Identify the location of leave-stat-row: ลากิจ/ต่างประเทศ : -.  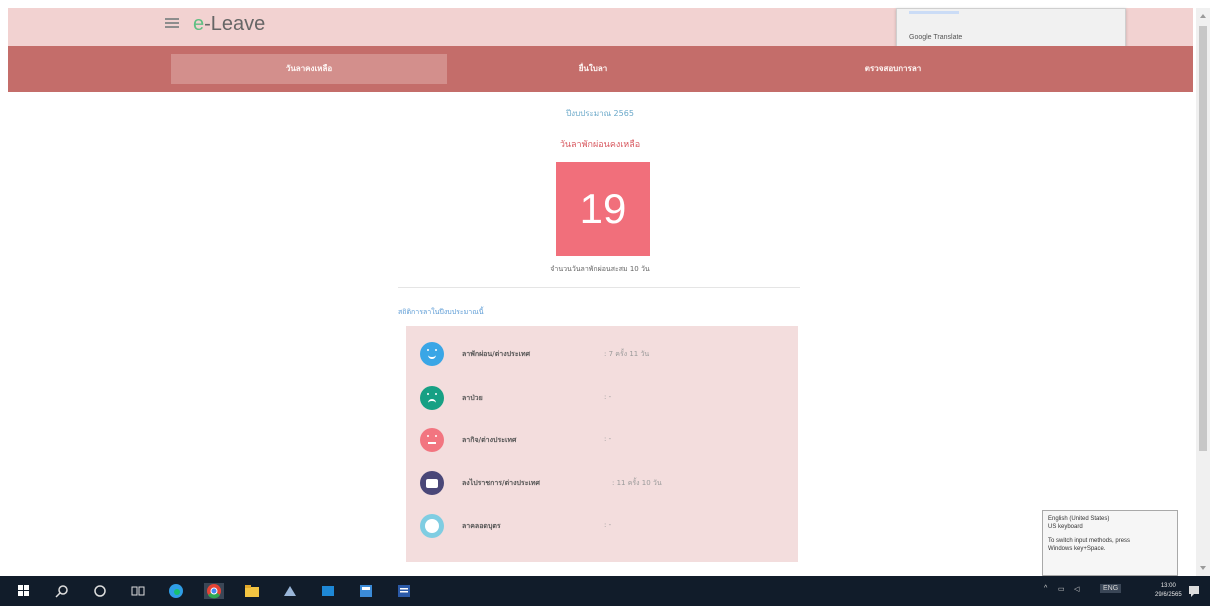
(605, 440).